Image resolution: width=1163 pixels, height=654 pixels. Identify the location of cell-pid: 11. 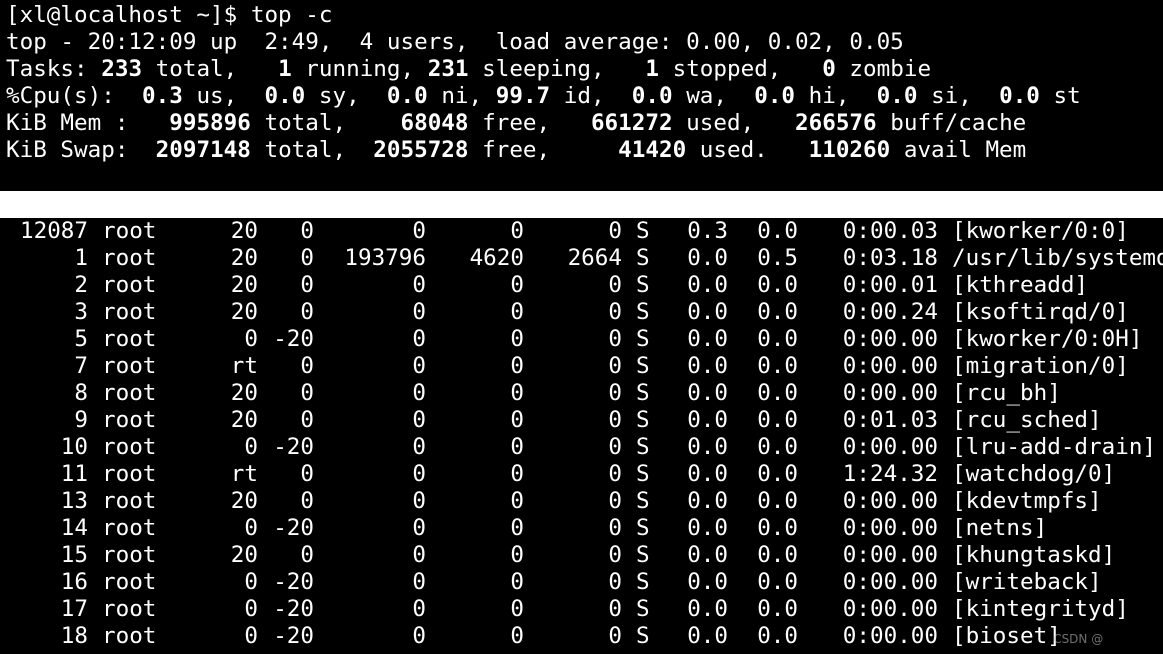
(74, 474).